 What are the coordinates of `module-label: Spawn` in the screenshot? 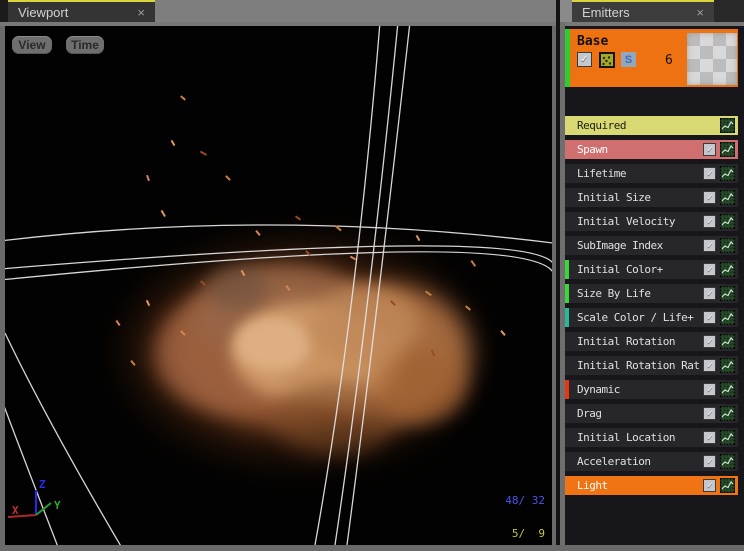 It's located at (592, 149).